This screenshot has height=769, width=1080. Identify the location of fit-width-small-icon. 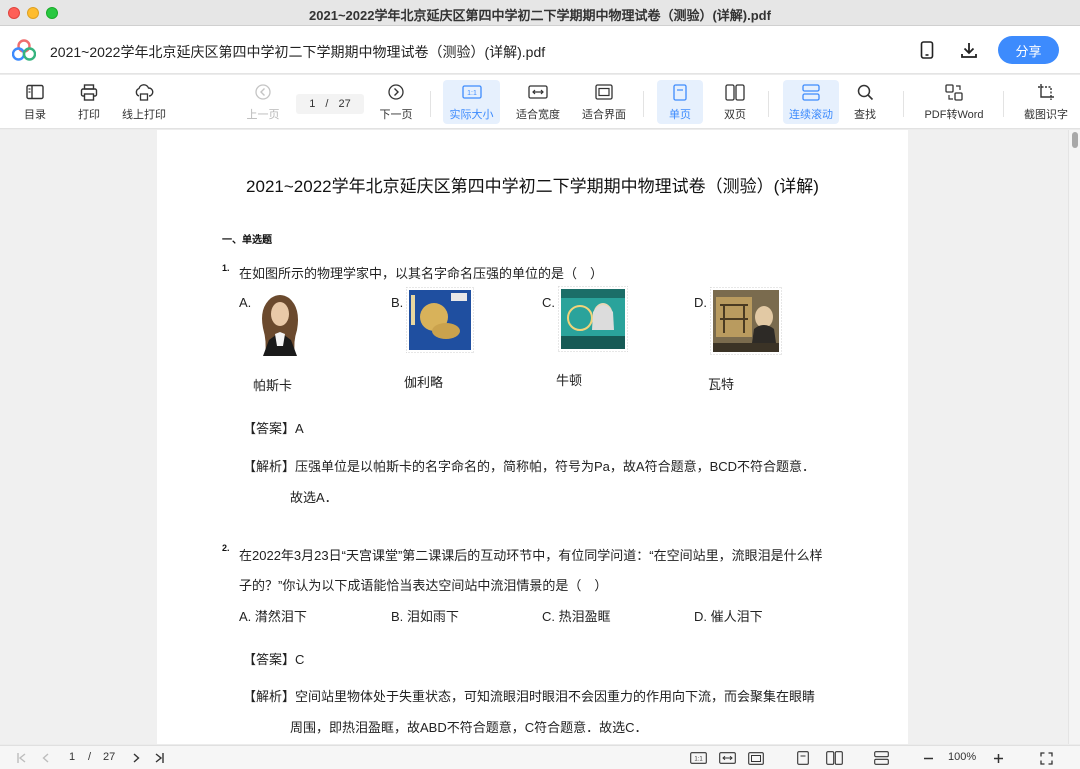
(727, 758).